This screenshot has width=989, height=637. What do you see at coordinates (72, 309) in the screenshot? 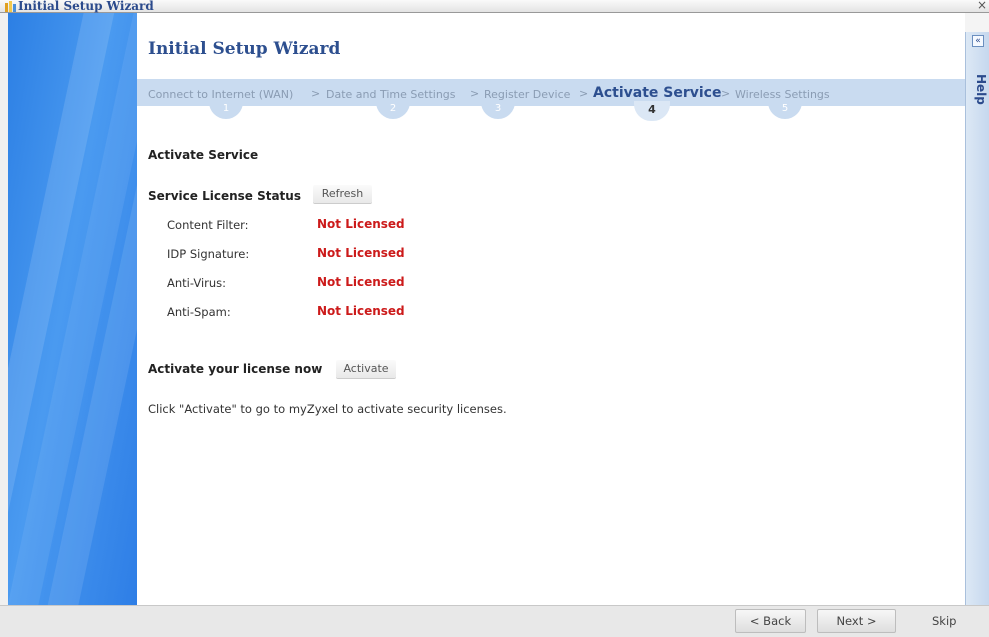
I see `wizard-side-banner` at bounding box center [72, 309].